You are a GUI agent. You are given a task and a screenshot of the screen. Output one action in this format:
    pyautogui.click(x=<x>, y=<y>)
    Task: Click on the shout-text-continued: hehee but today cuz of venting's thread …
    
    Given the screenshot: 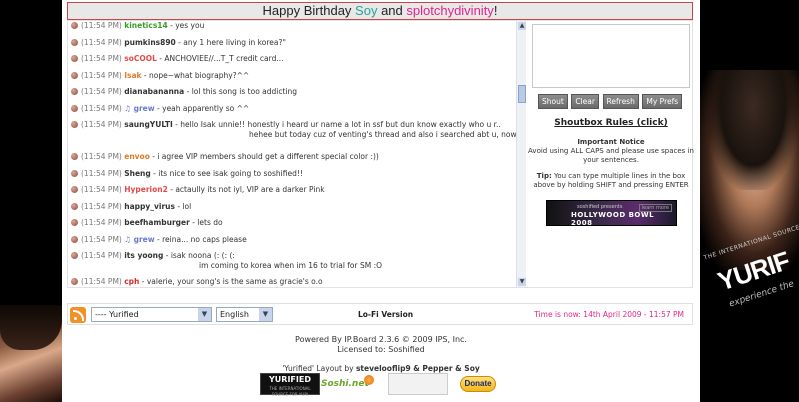 What is the action you would take?
    pyautogui.click(x=382, y=134)
    